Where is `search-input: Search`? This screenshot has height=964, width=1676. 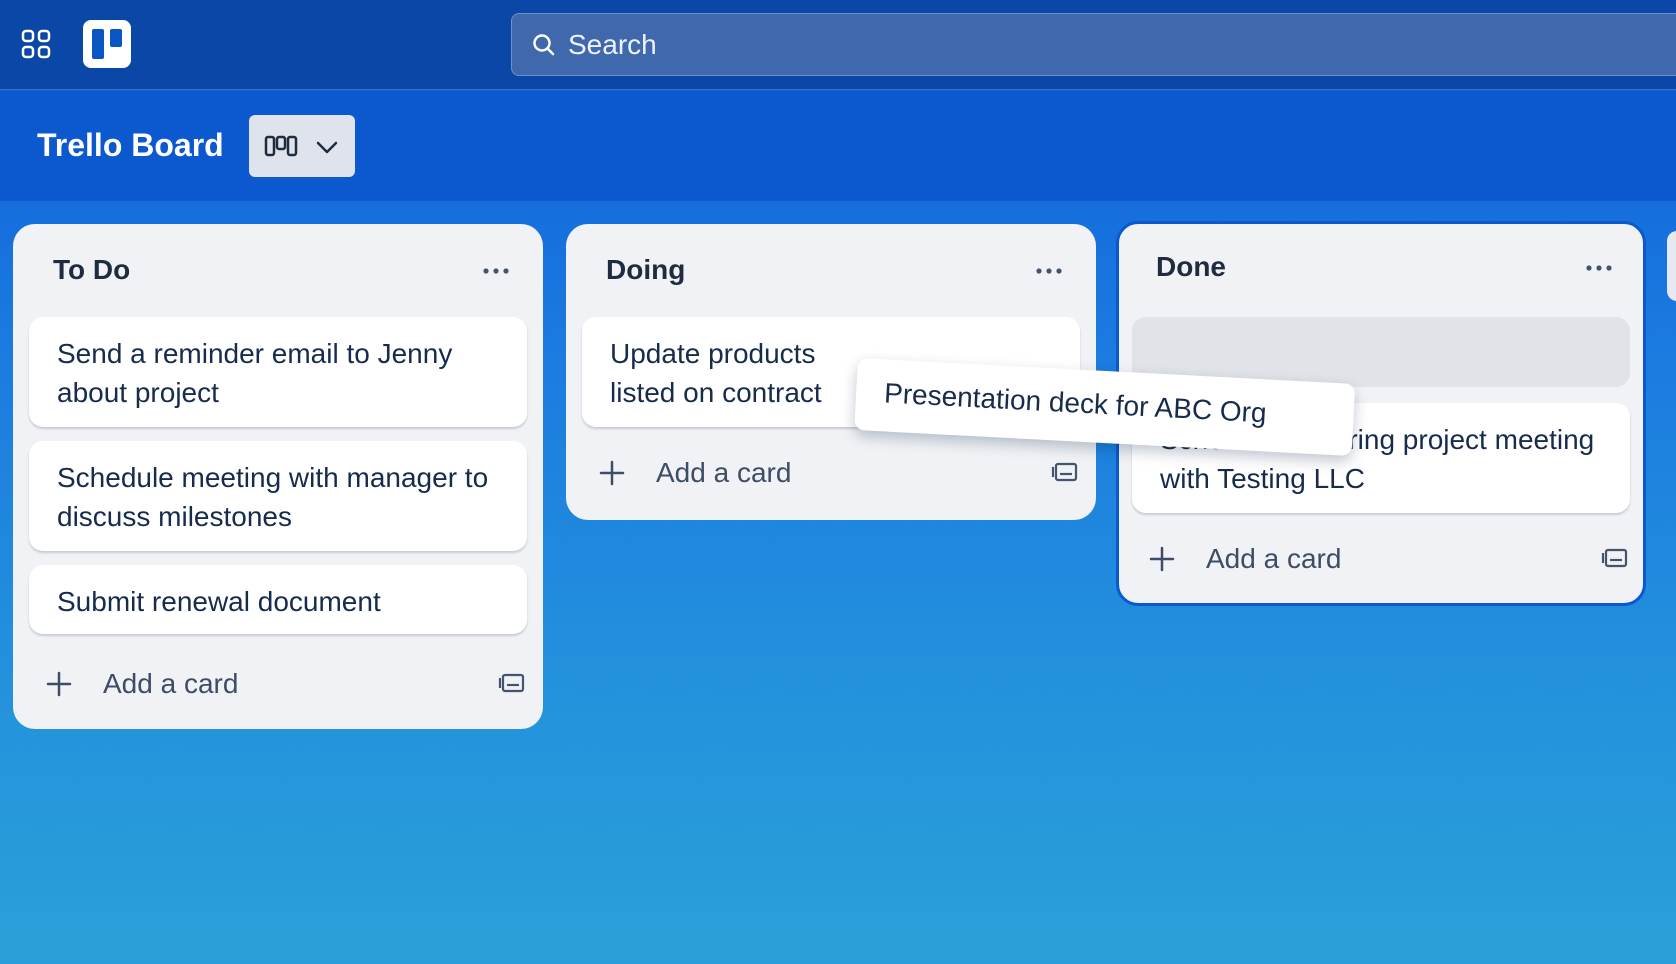 search-input: Search is located at coordinates (1093, 44).